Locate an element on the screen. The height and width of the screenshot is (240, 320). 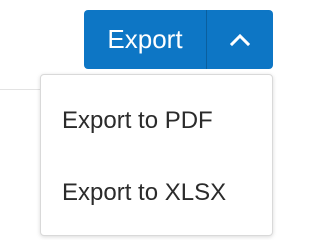
content-divider is located at coordinates (20, 89).